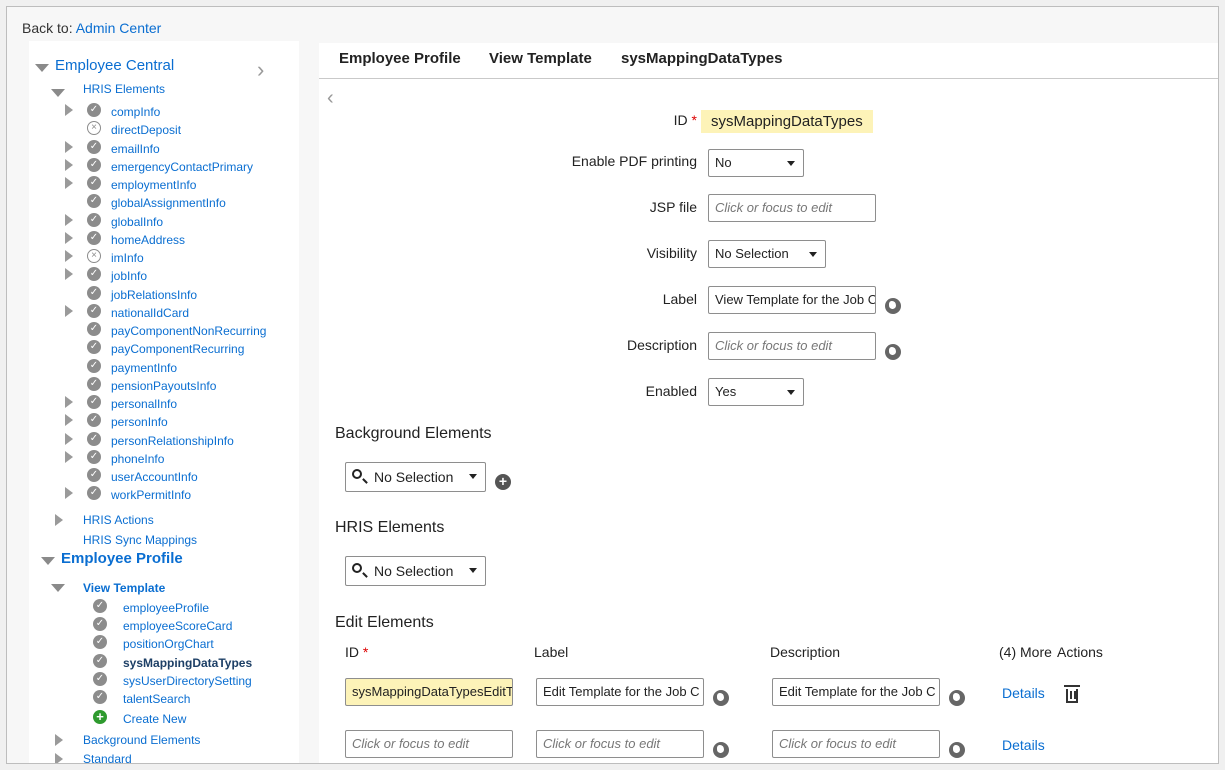 The height and width of the screenshot is (770, 1225). I want to click on tree-item-directDeposit: directDeposit, so click(146, 130).